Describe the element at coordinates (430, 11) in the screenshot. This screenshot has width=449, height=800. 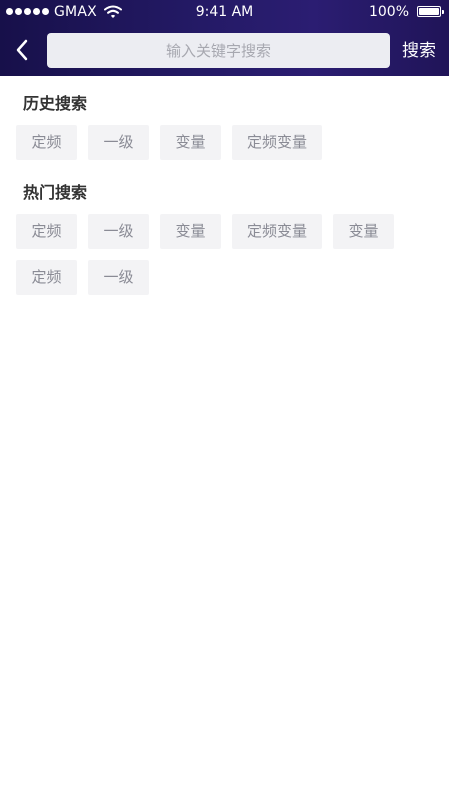
I see `battery-icon` at that location.